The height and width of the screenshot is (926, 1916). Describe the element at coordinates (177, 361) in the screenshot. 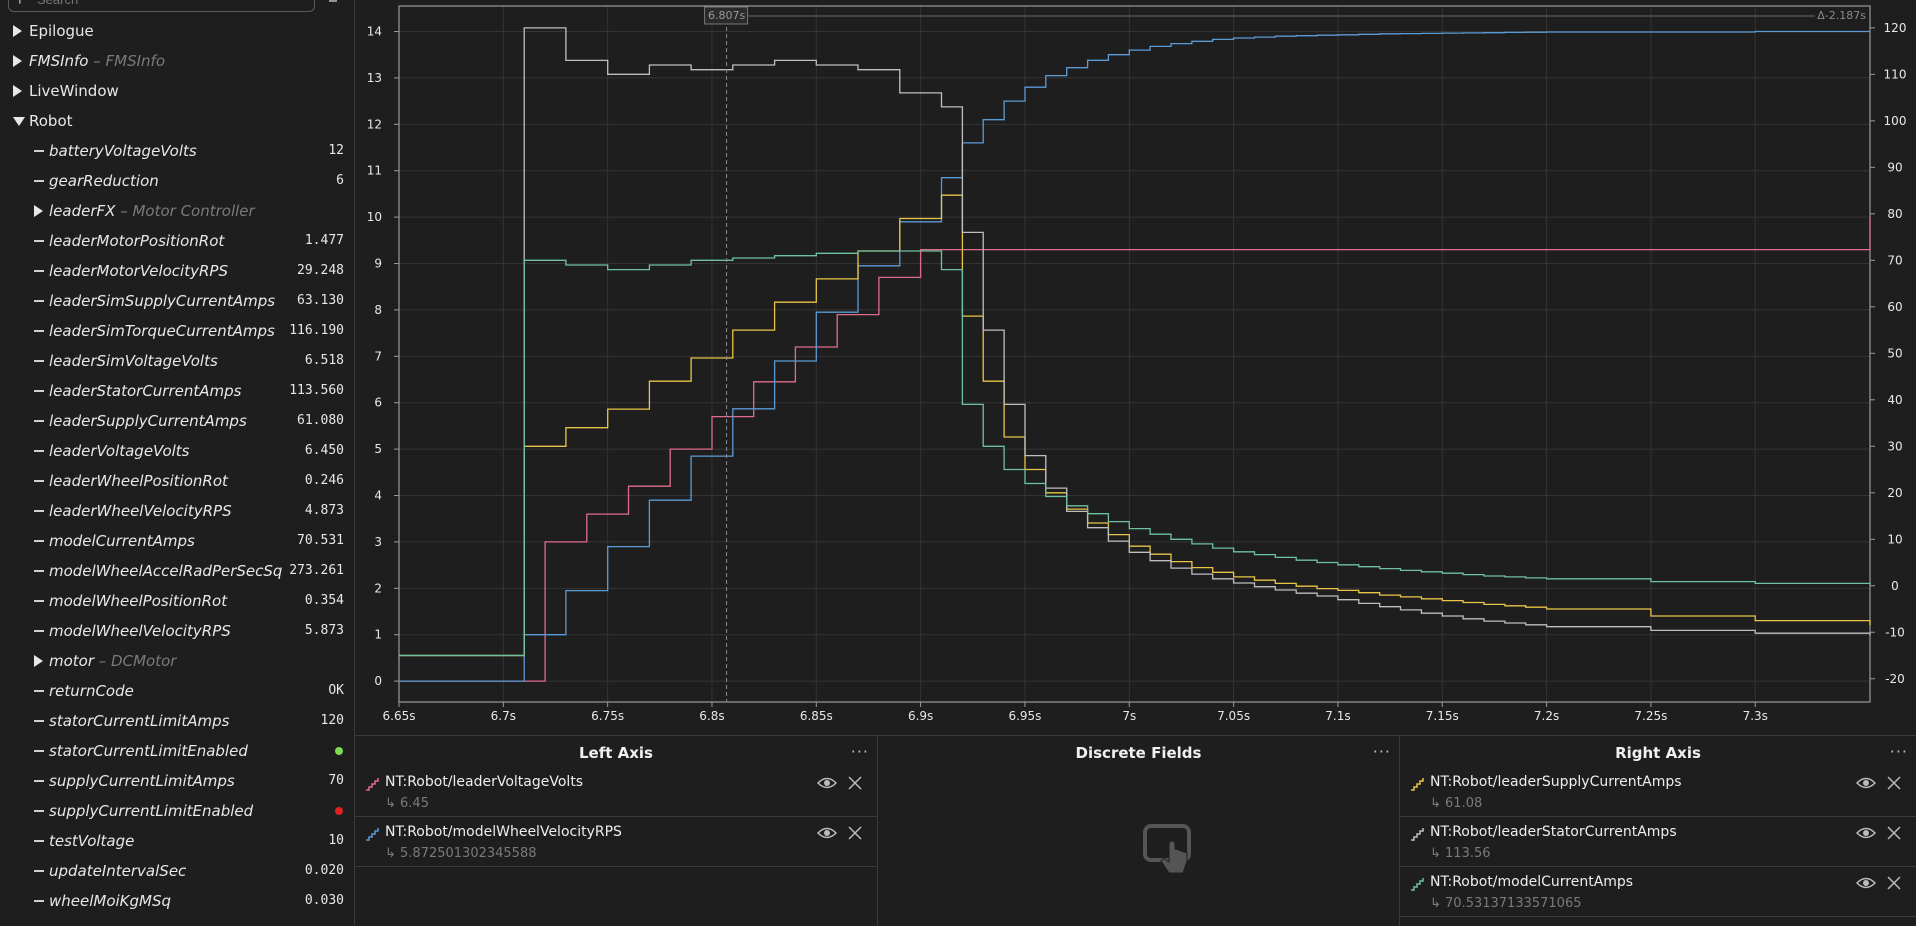

I see `tree-row-leaderSimVoltageVolts: leaderSimVoltageVolts 6.518` at that location.